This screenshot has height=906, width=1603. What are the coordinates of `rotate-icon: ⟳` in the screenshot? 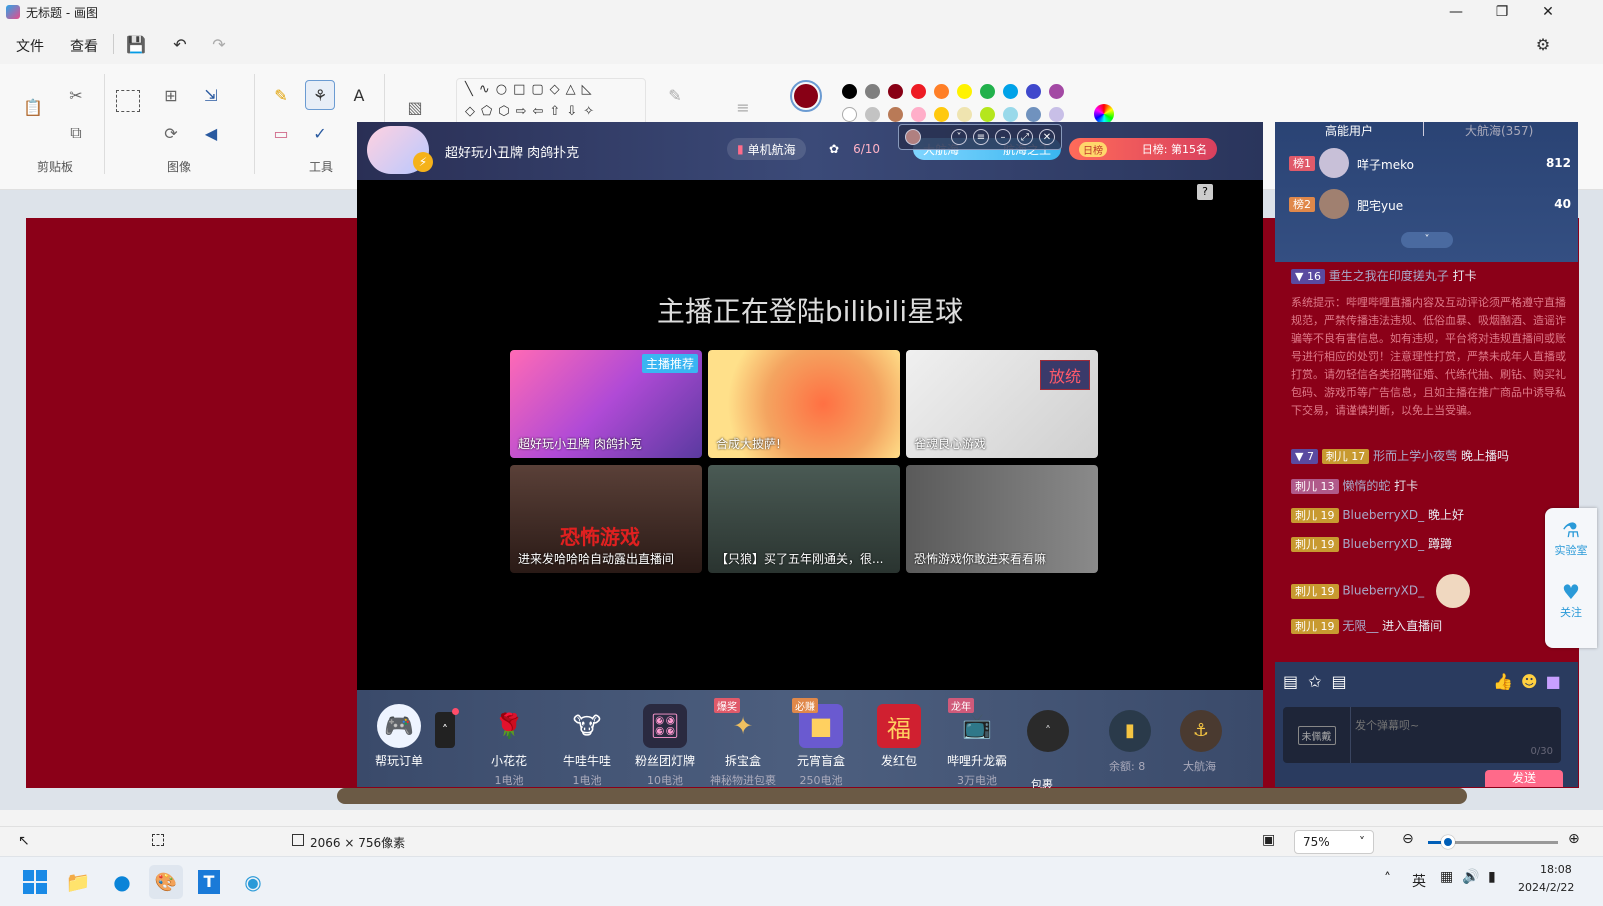 It's located at (171, 133).